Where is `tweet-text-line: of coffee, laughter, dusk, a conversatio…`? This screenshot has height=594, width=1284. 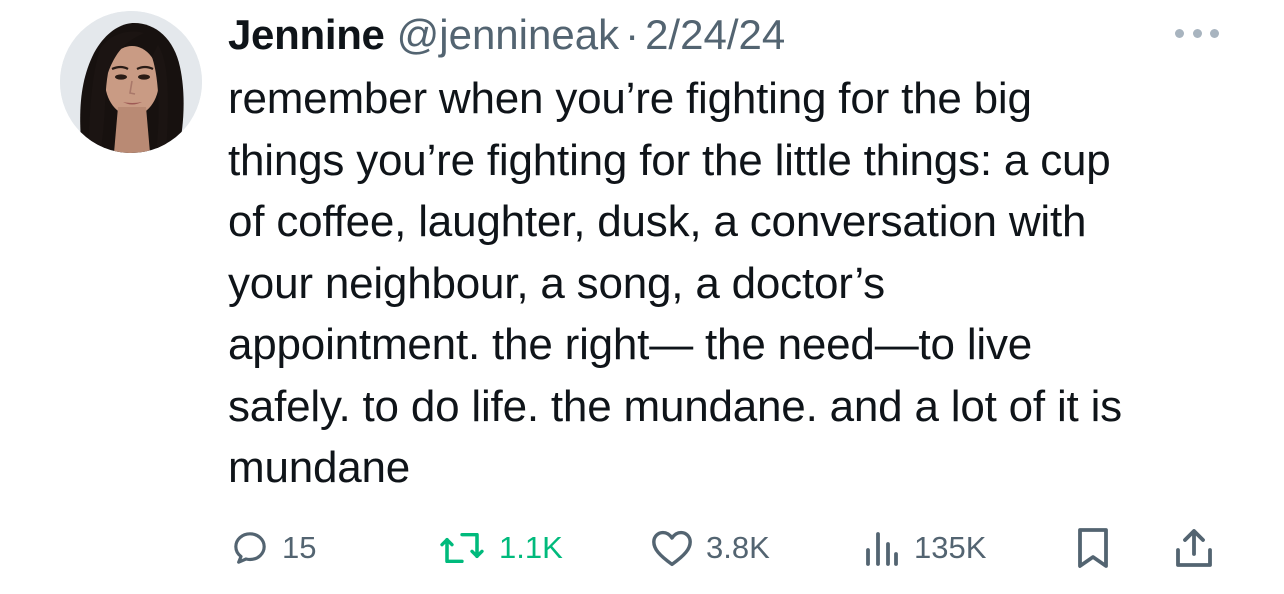 tweet-text-line: of coffee, laughter, dusk, a conversatio… is located at coordinates (657, 221).